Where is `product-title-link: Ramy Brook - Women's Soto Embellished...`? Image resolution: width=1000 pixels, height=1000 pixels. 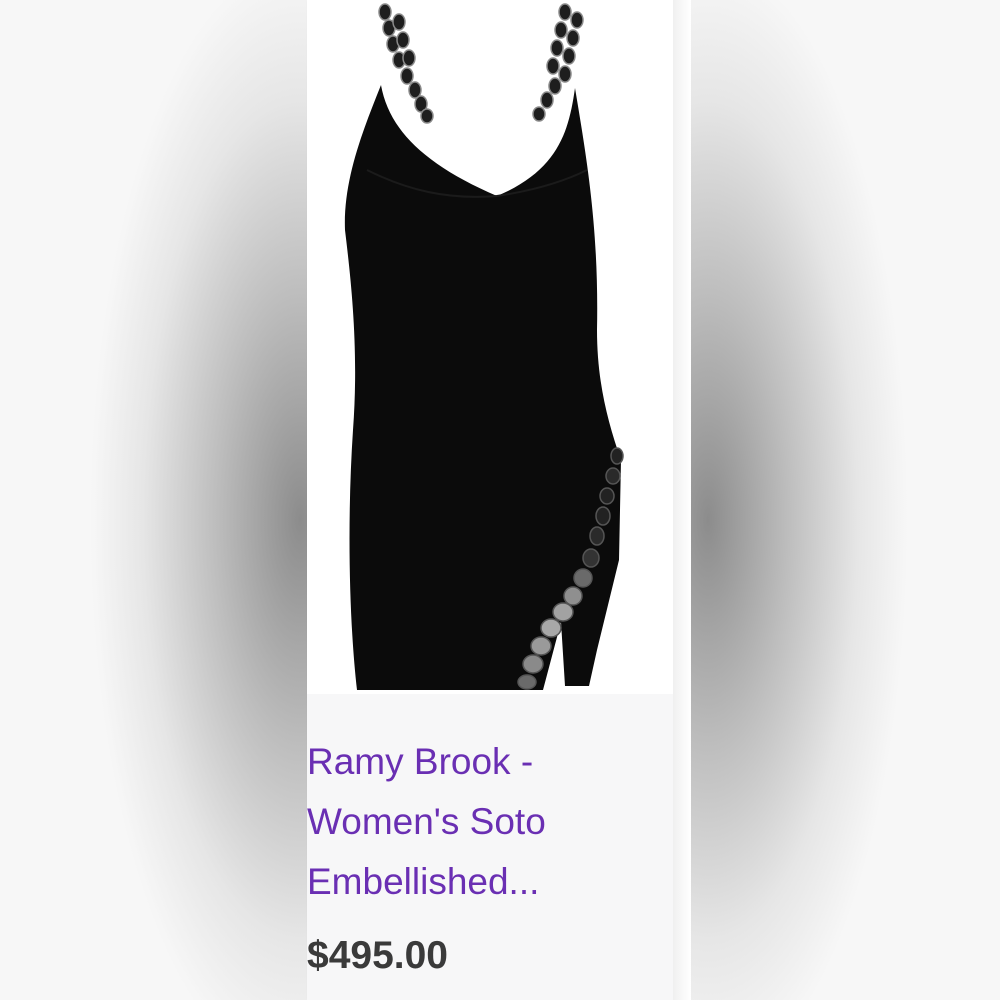 product-title-link: Ramy Brook - Women's Soto Embellished... is located at coordinates (477, 822).